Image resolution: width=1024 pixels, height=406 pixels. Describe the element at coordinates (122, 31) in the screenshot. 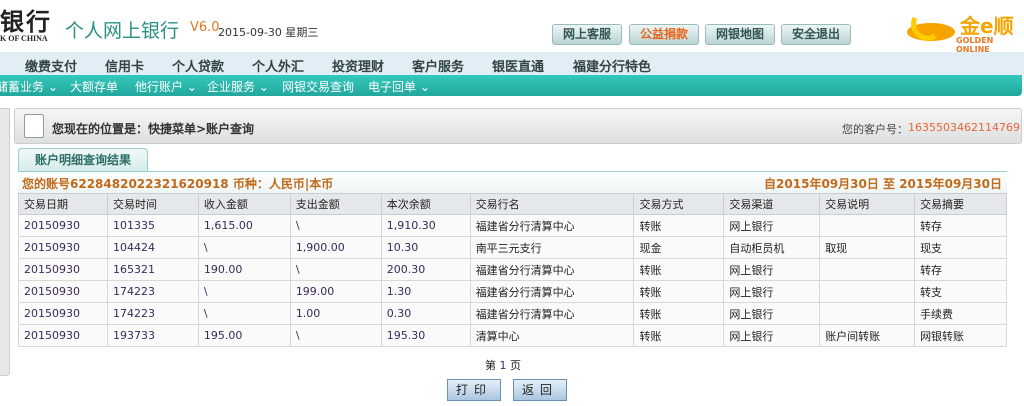

I see `app-title: 个人网上银行` at that location.